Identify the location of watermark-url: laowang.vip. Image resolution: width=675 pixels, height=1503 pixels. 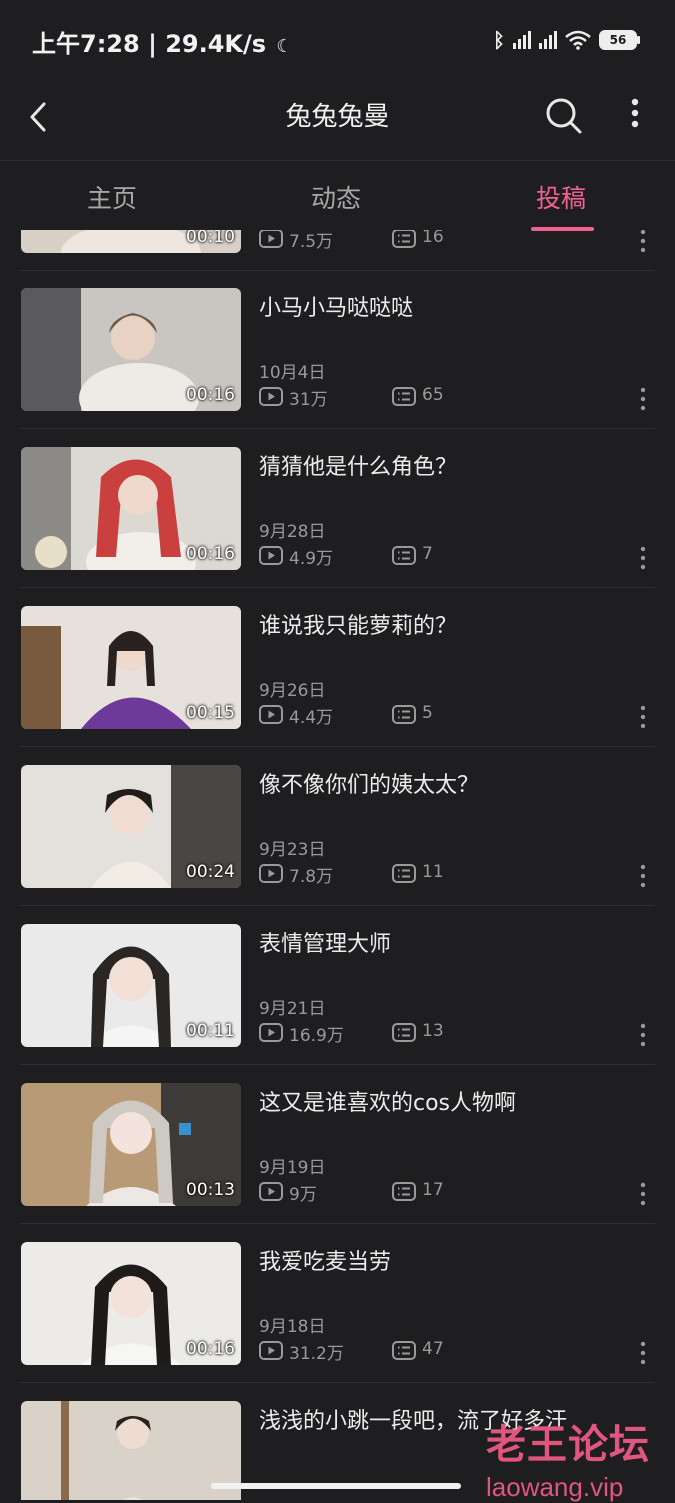
(555, 1487).